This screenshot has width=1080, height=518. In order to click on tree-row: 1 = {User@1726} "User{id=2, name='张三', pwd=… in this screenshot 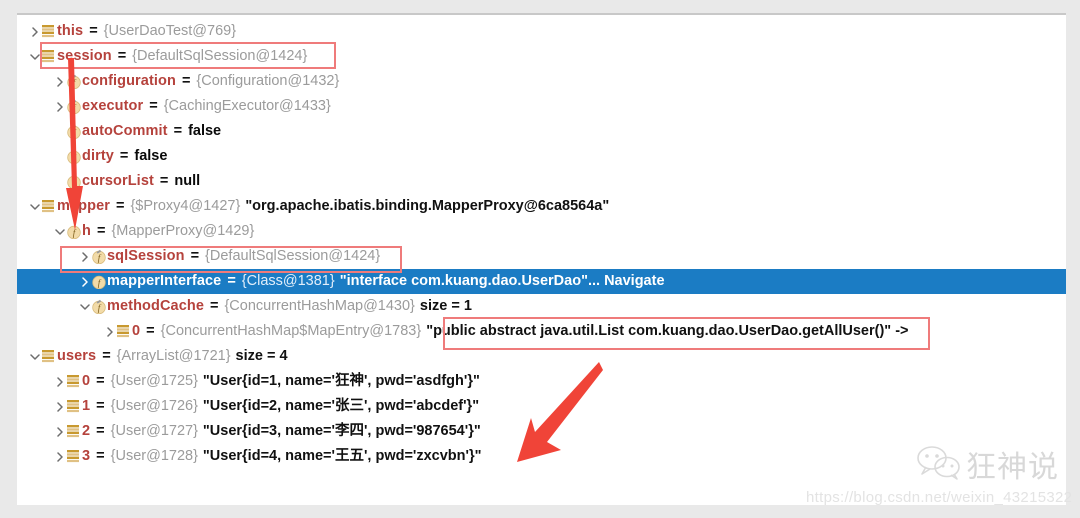, I will do `click(541, 406)`.